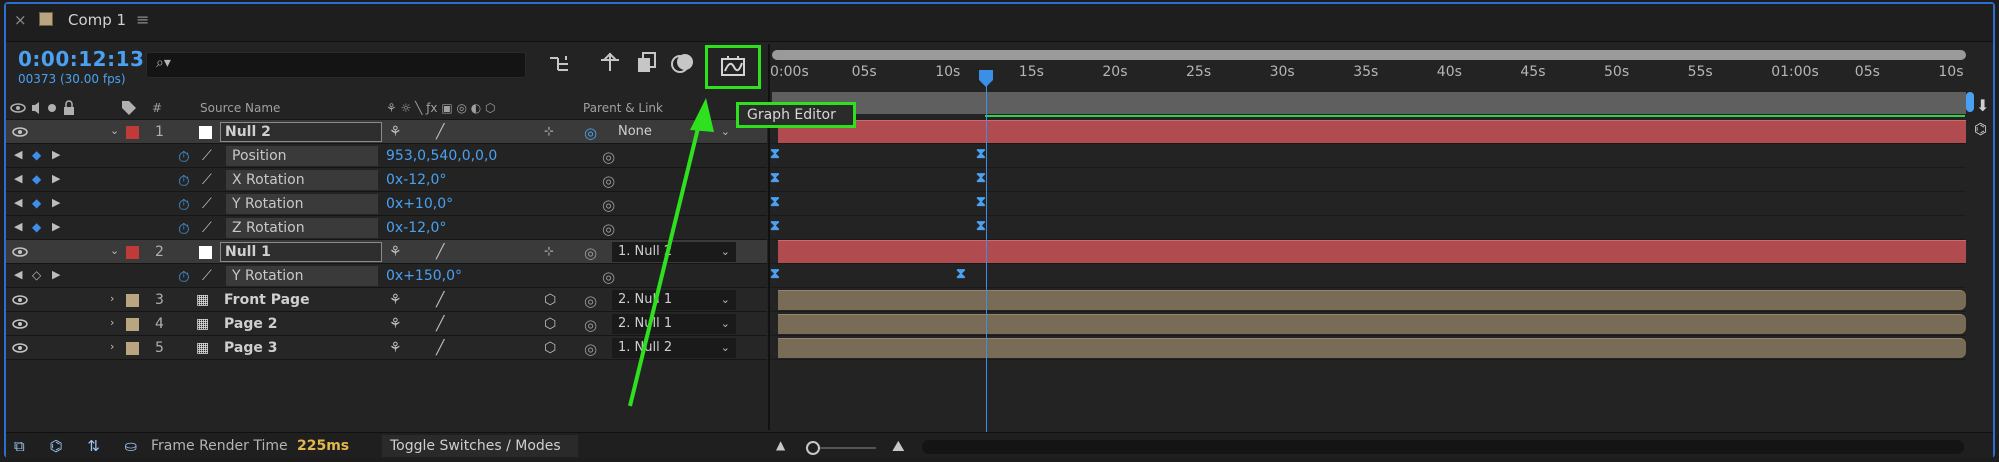  I want to click on property-value: 0x+10,0°, so click(419, 204).